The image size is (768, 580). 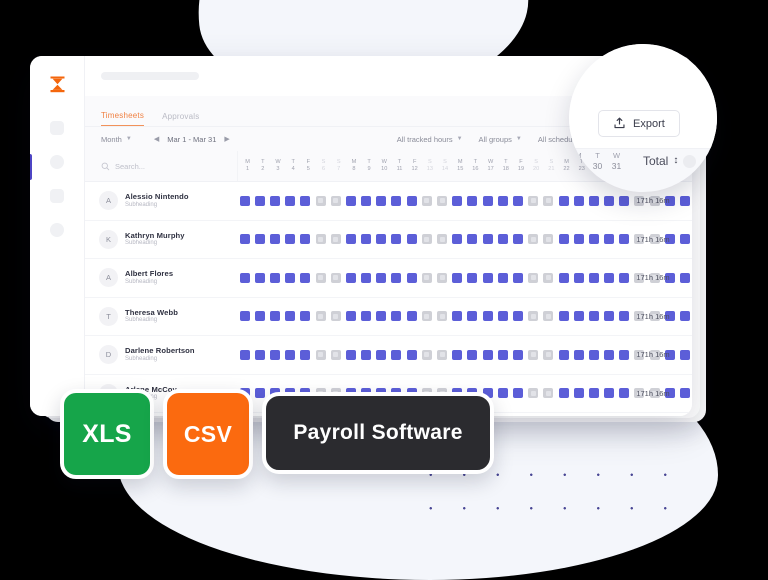 What do you see at coordinates (675, 161) in the screenshot?
I see `sort-icon: ↕` at bounding box center [675, 161].